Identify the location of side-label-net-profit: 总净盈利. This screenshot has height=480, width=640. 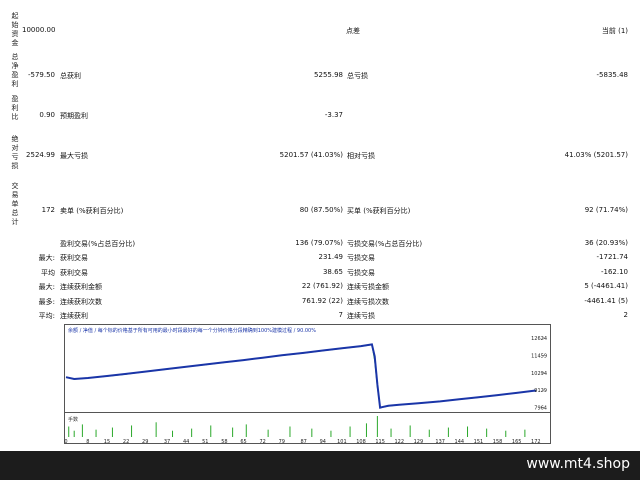
(15, 70).